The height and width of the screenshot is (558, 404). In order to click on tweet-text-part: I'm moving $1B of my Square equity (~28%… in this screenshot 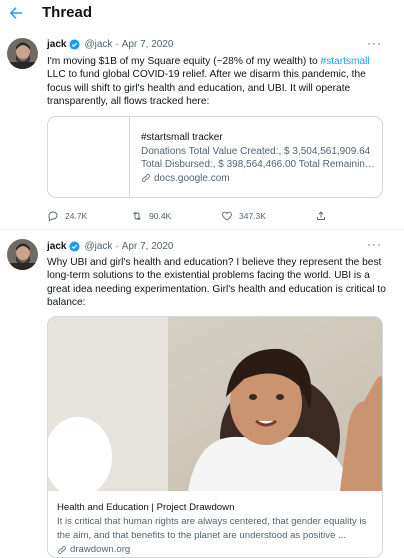, I will do `click(184, 61)`.